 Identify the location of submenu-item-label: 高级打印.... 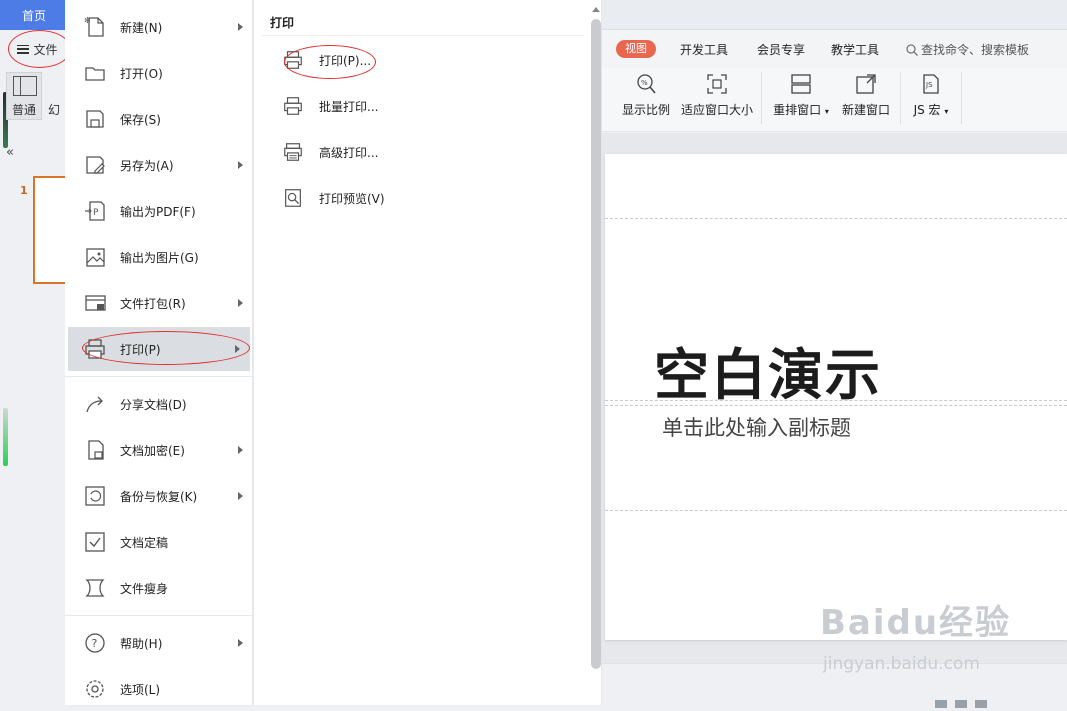
(349, 152).